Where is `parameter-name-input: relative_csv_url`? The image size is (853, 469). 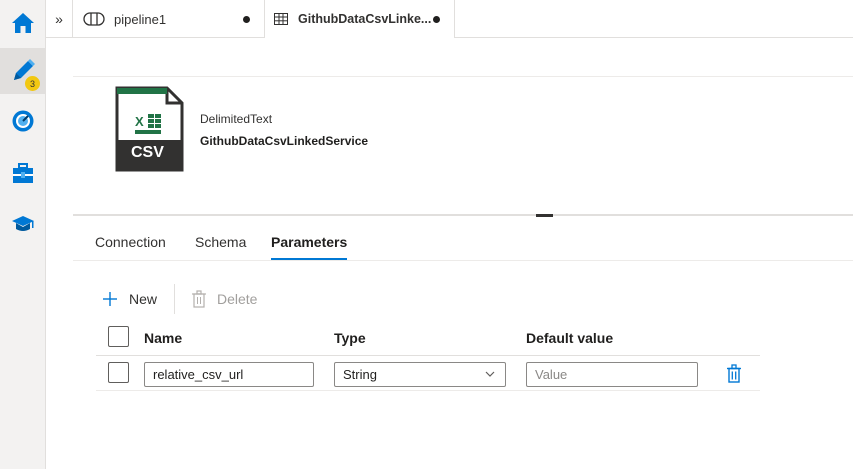
parameter-name-input: relative_csv_url is located at coordinates (229, 374).